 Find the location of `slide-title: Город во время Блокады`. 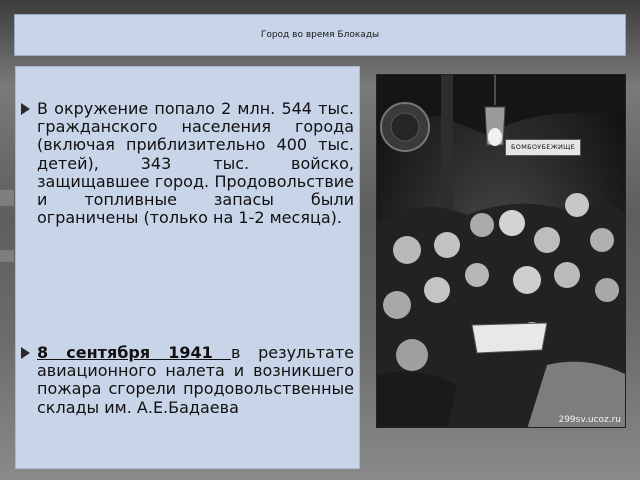

slide-title: Город во время Блокады is located at coordinates (320, 35).